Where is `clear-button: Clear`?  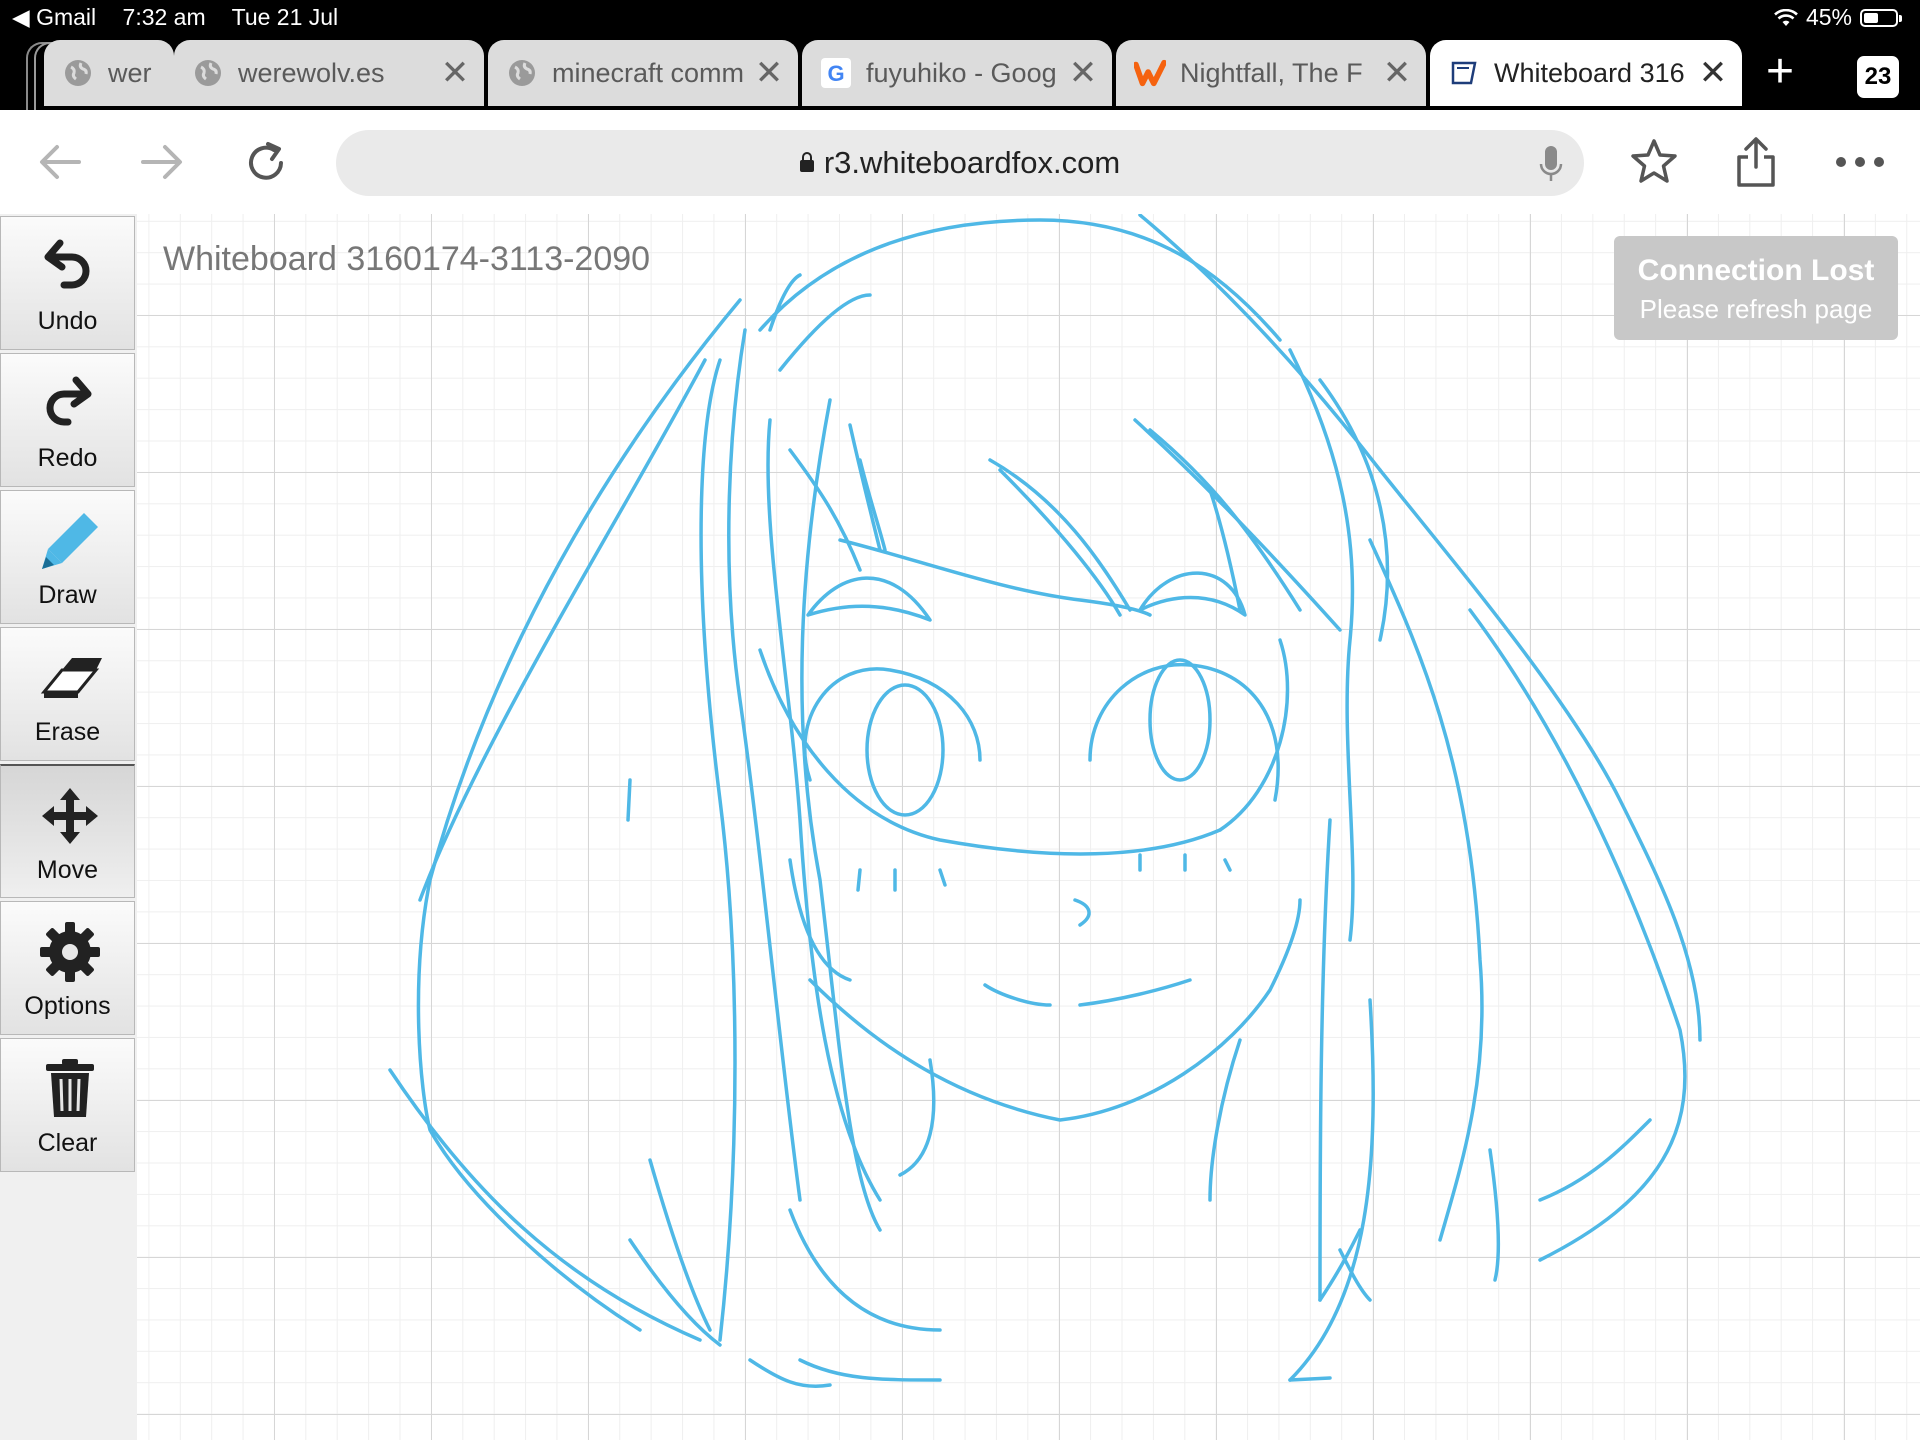
clear-button: Clear is located at coordinates (67, 1105).